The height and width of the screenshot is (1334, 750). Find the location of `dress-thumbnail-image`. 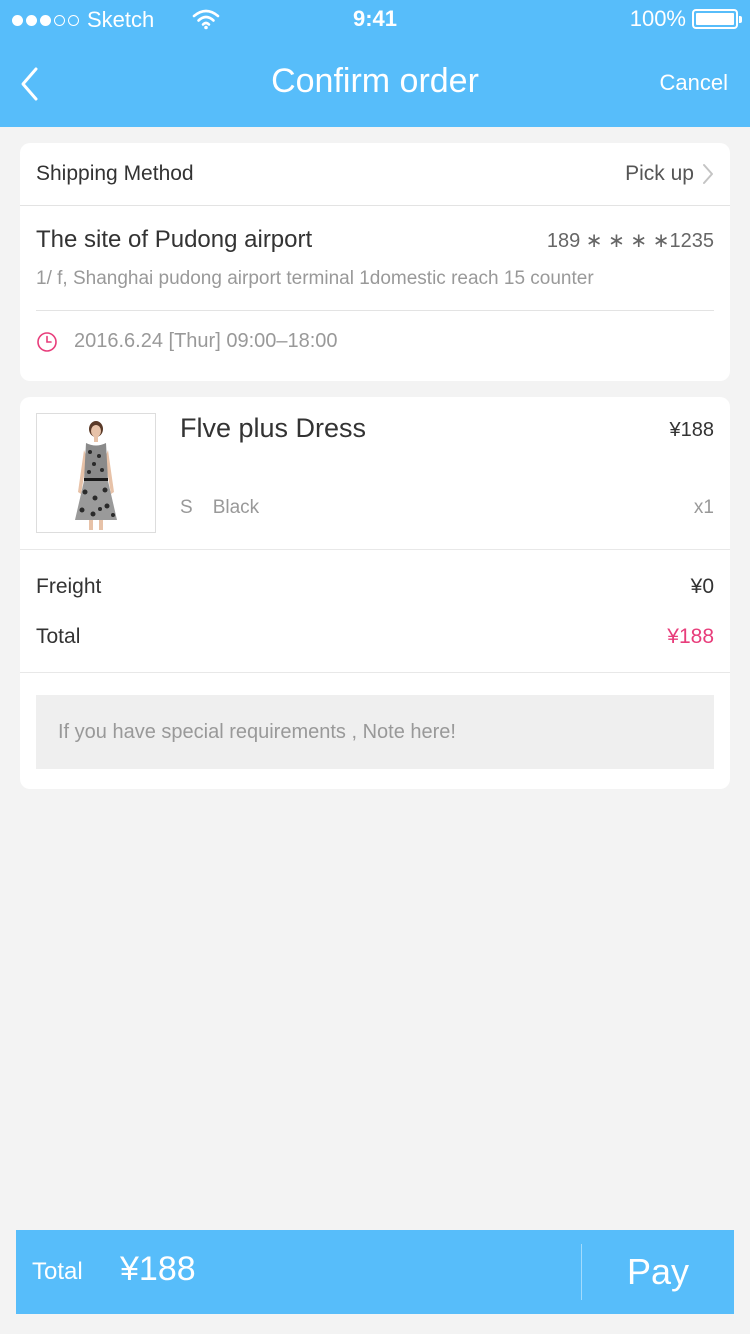

dress-thumbnail-image is located at coordinates (96, 473).